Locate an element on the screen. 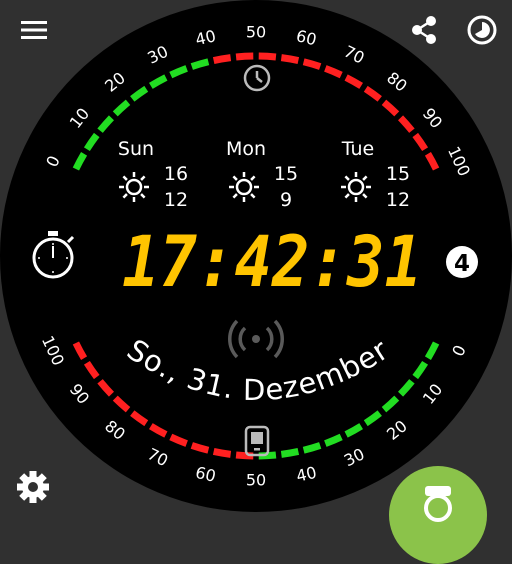 This screenshot has width=512, height=564. settings-button is located at coordinates (33, 487).